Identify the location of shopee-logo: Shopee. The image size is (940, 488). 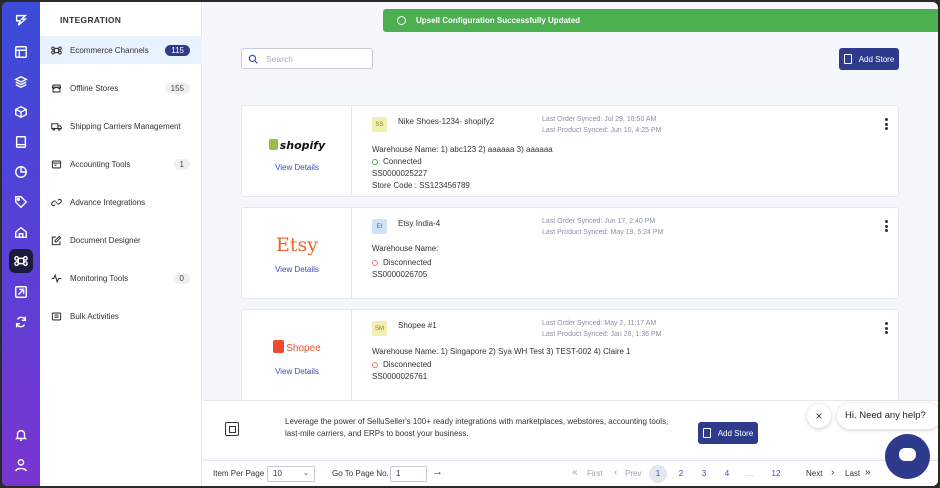
(297, 347).